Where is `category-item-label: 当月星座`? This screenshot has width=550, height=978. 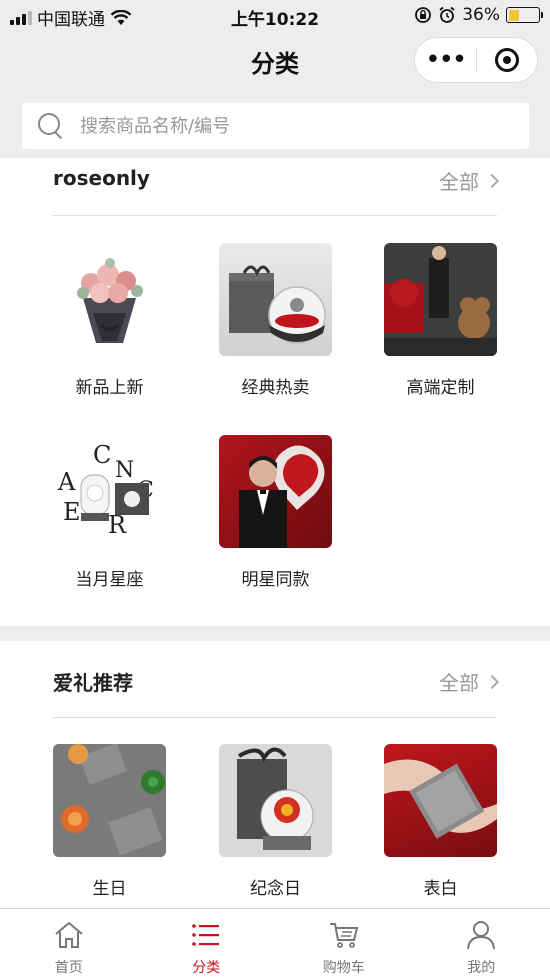 category-item-label: 当月星座 is located at coordinates (109, 580).